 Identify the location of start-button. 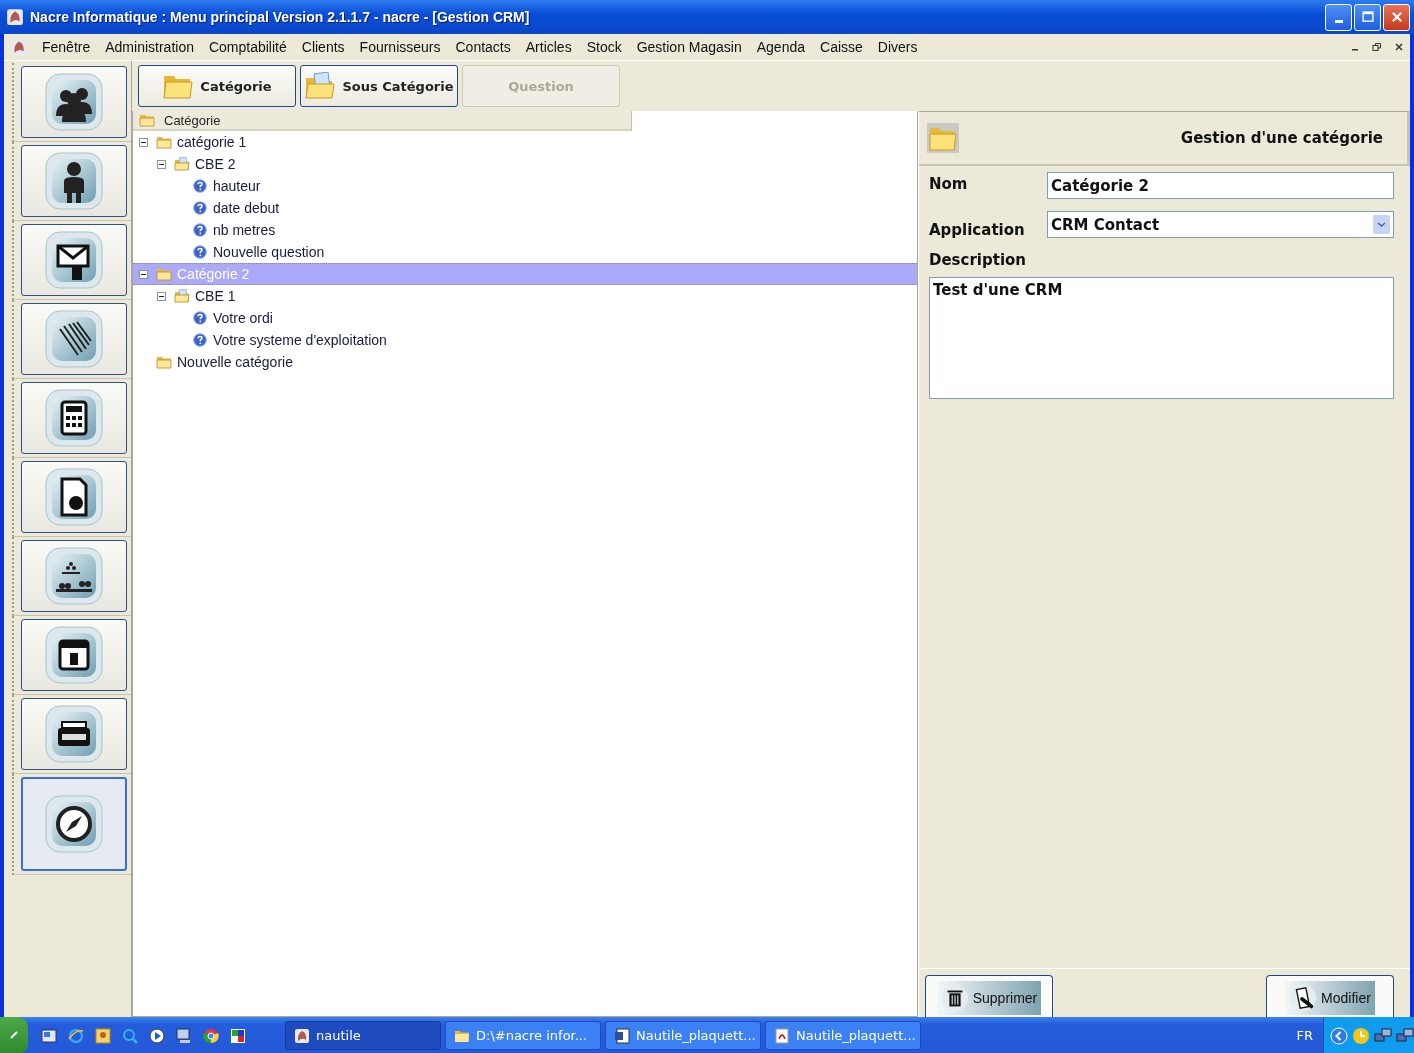
(14, 1035).